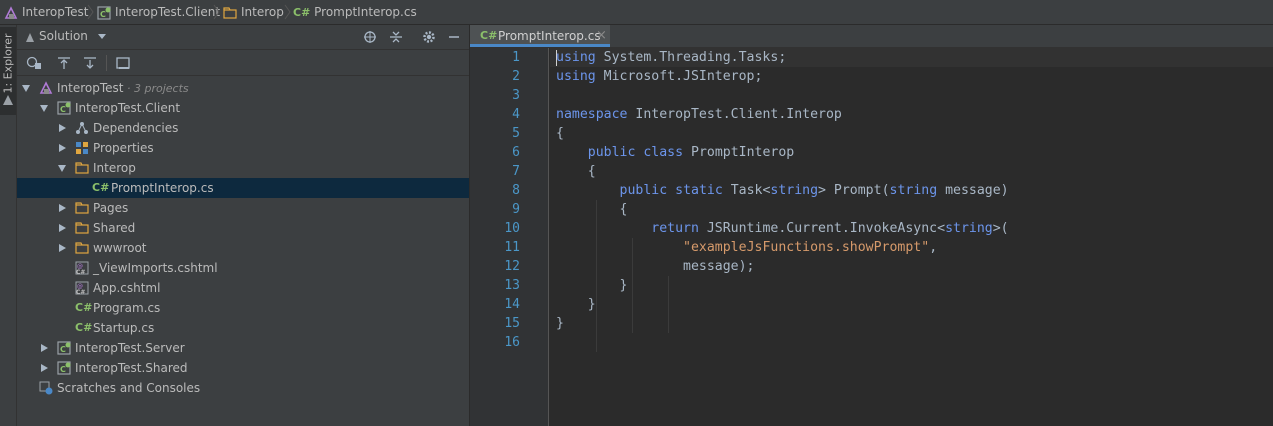  I want to click on editor-tab-bar: C# PromptInterop.cs ×, so click(871, 36).